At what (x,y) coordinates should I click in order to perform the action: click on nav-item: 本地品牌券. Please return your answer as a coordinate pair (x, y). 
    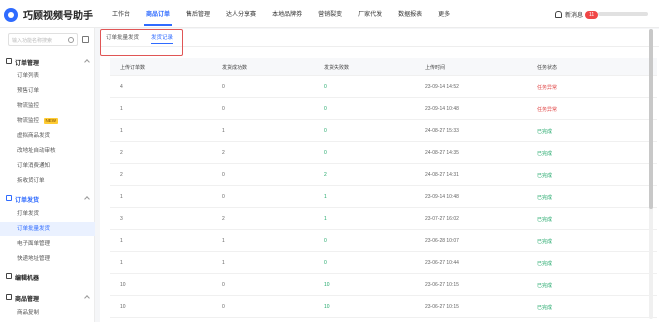
    Looking at the image, I should click on (287, 14).